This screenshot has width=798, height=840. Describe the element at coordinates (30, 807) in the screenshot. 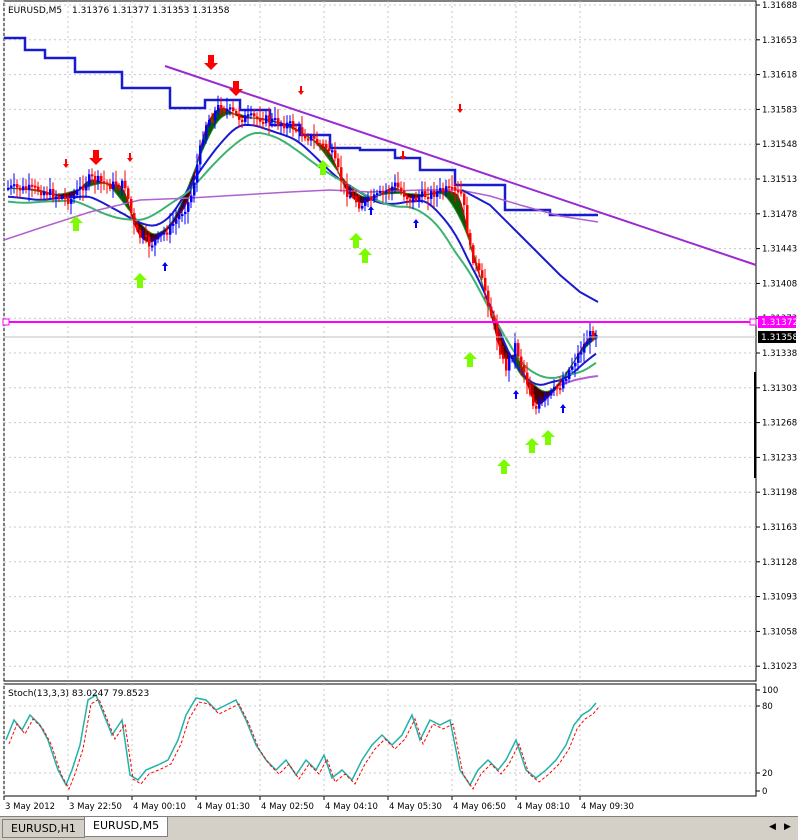

I see `time-tick-label: 3 May 2012` at that location.